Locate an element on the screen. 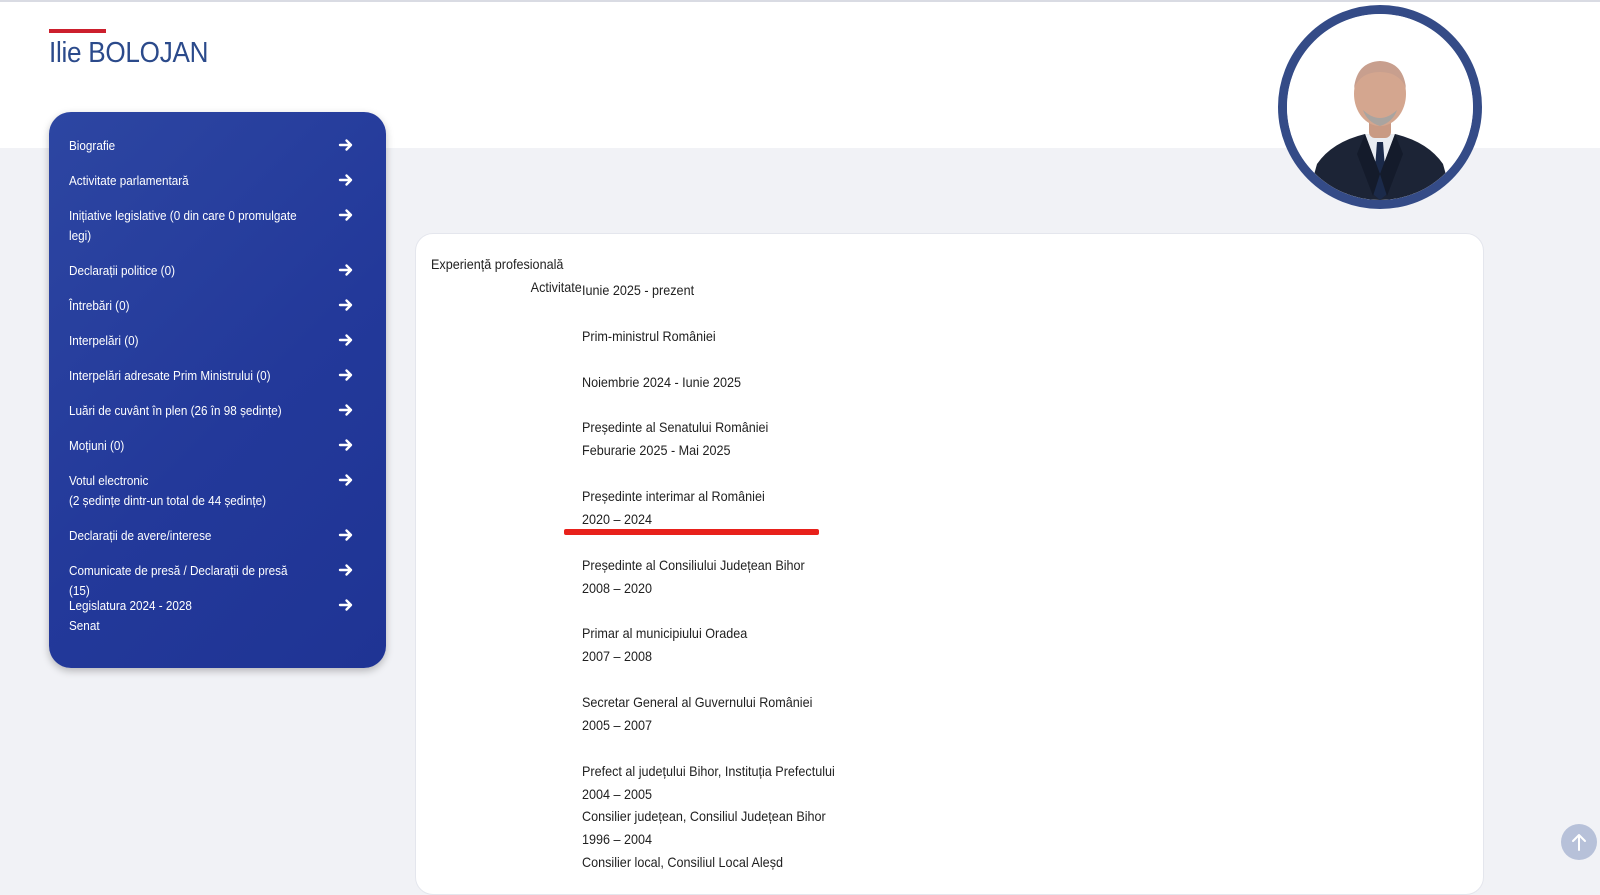 The width and height of the screenshot is (1600, 895). sidebar-item-label: Declarații politice (0) is located at coordinates (122, 270).